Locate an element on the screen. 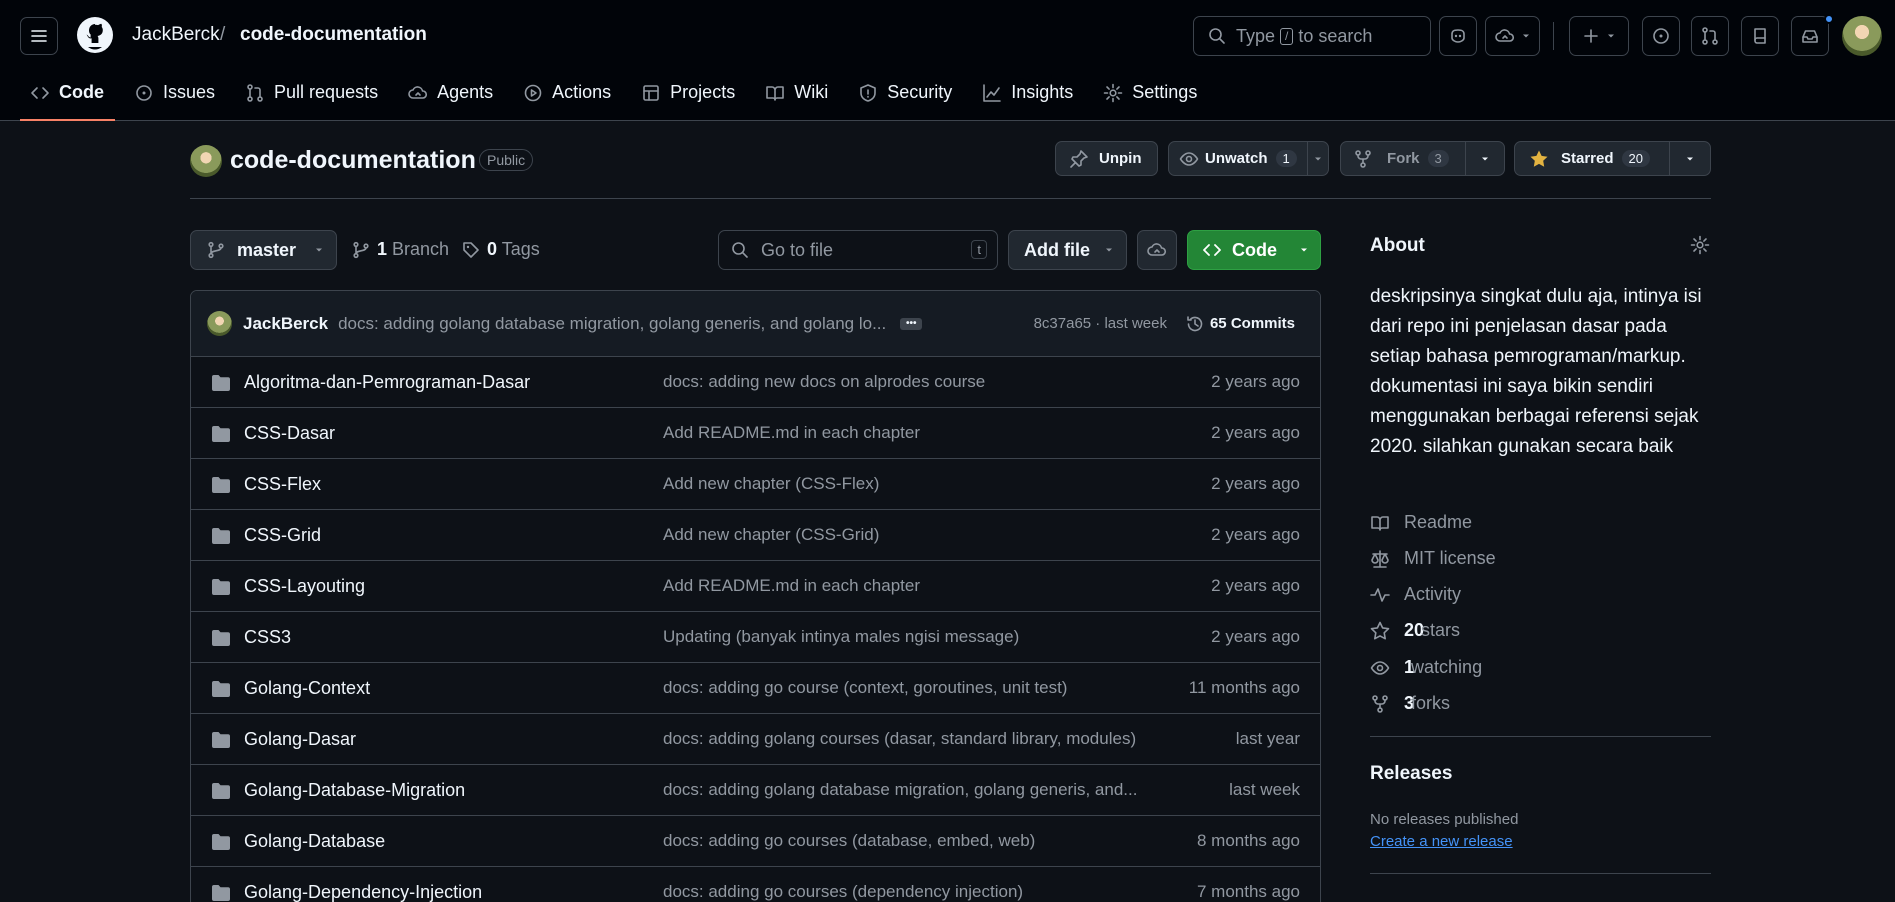 This screenshot has height=902, width=1895. repositories-button is located at coordinates (1760, 36).